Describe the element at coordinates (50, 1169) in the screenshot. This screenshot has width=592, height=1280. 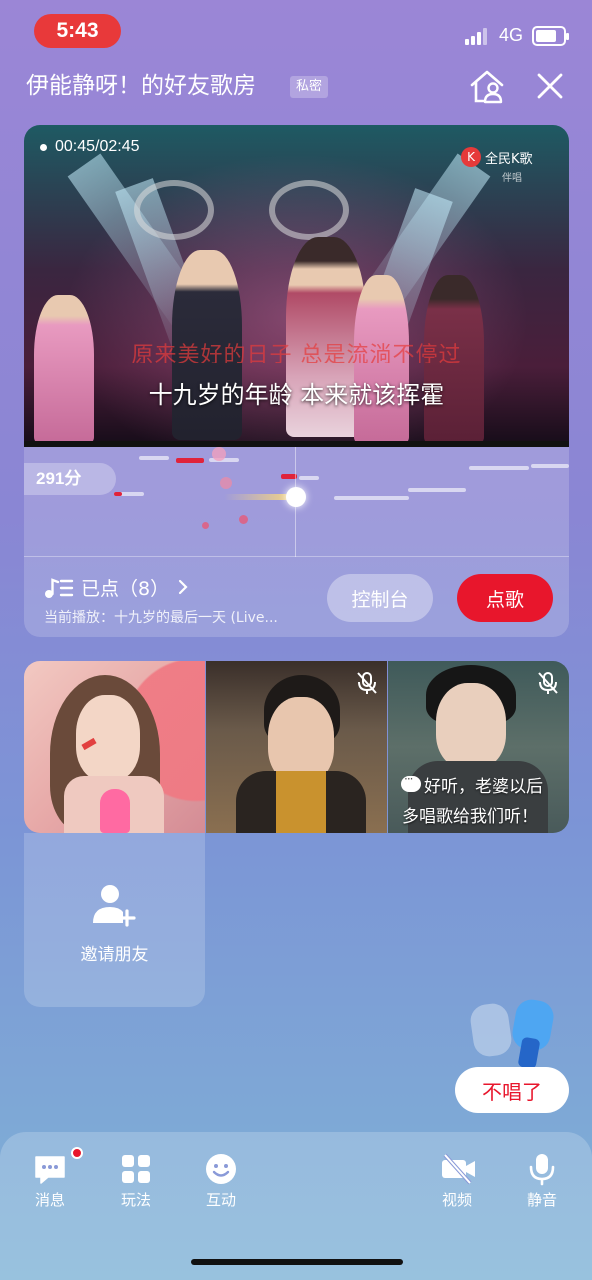
I see `message-icon` at that location.